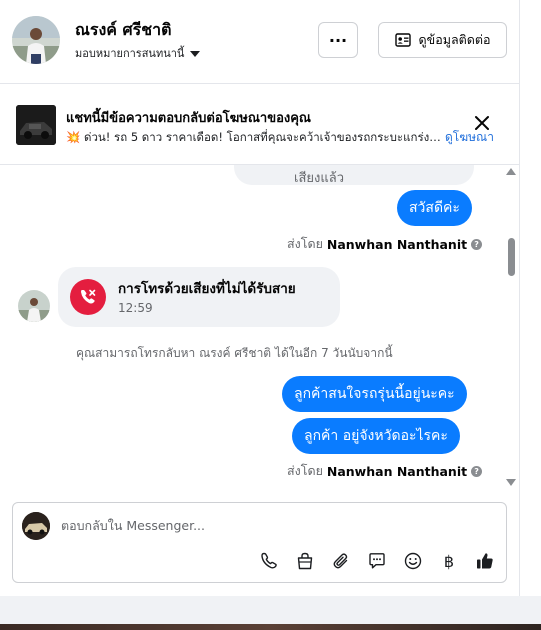 This screenshot has height=630, width=541. What do you see at coordinates (319, 178) in the screenshot?
I see `message-text: เสียงแล้ว` at bounding box center [319, 178].